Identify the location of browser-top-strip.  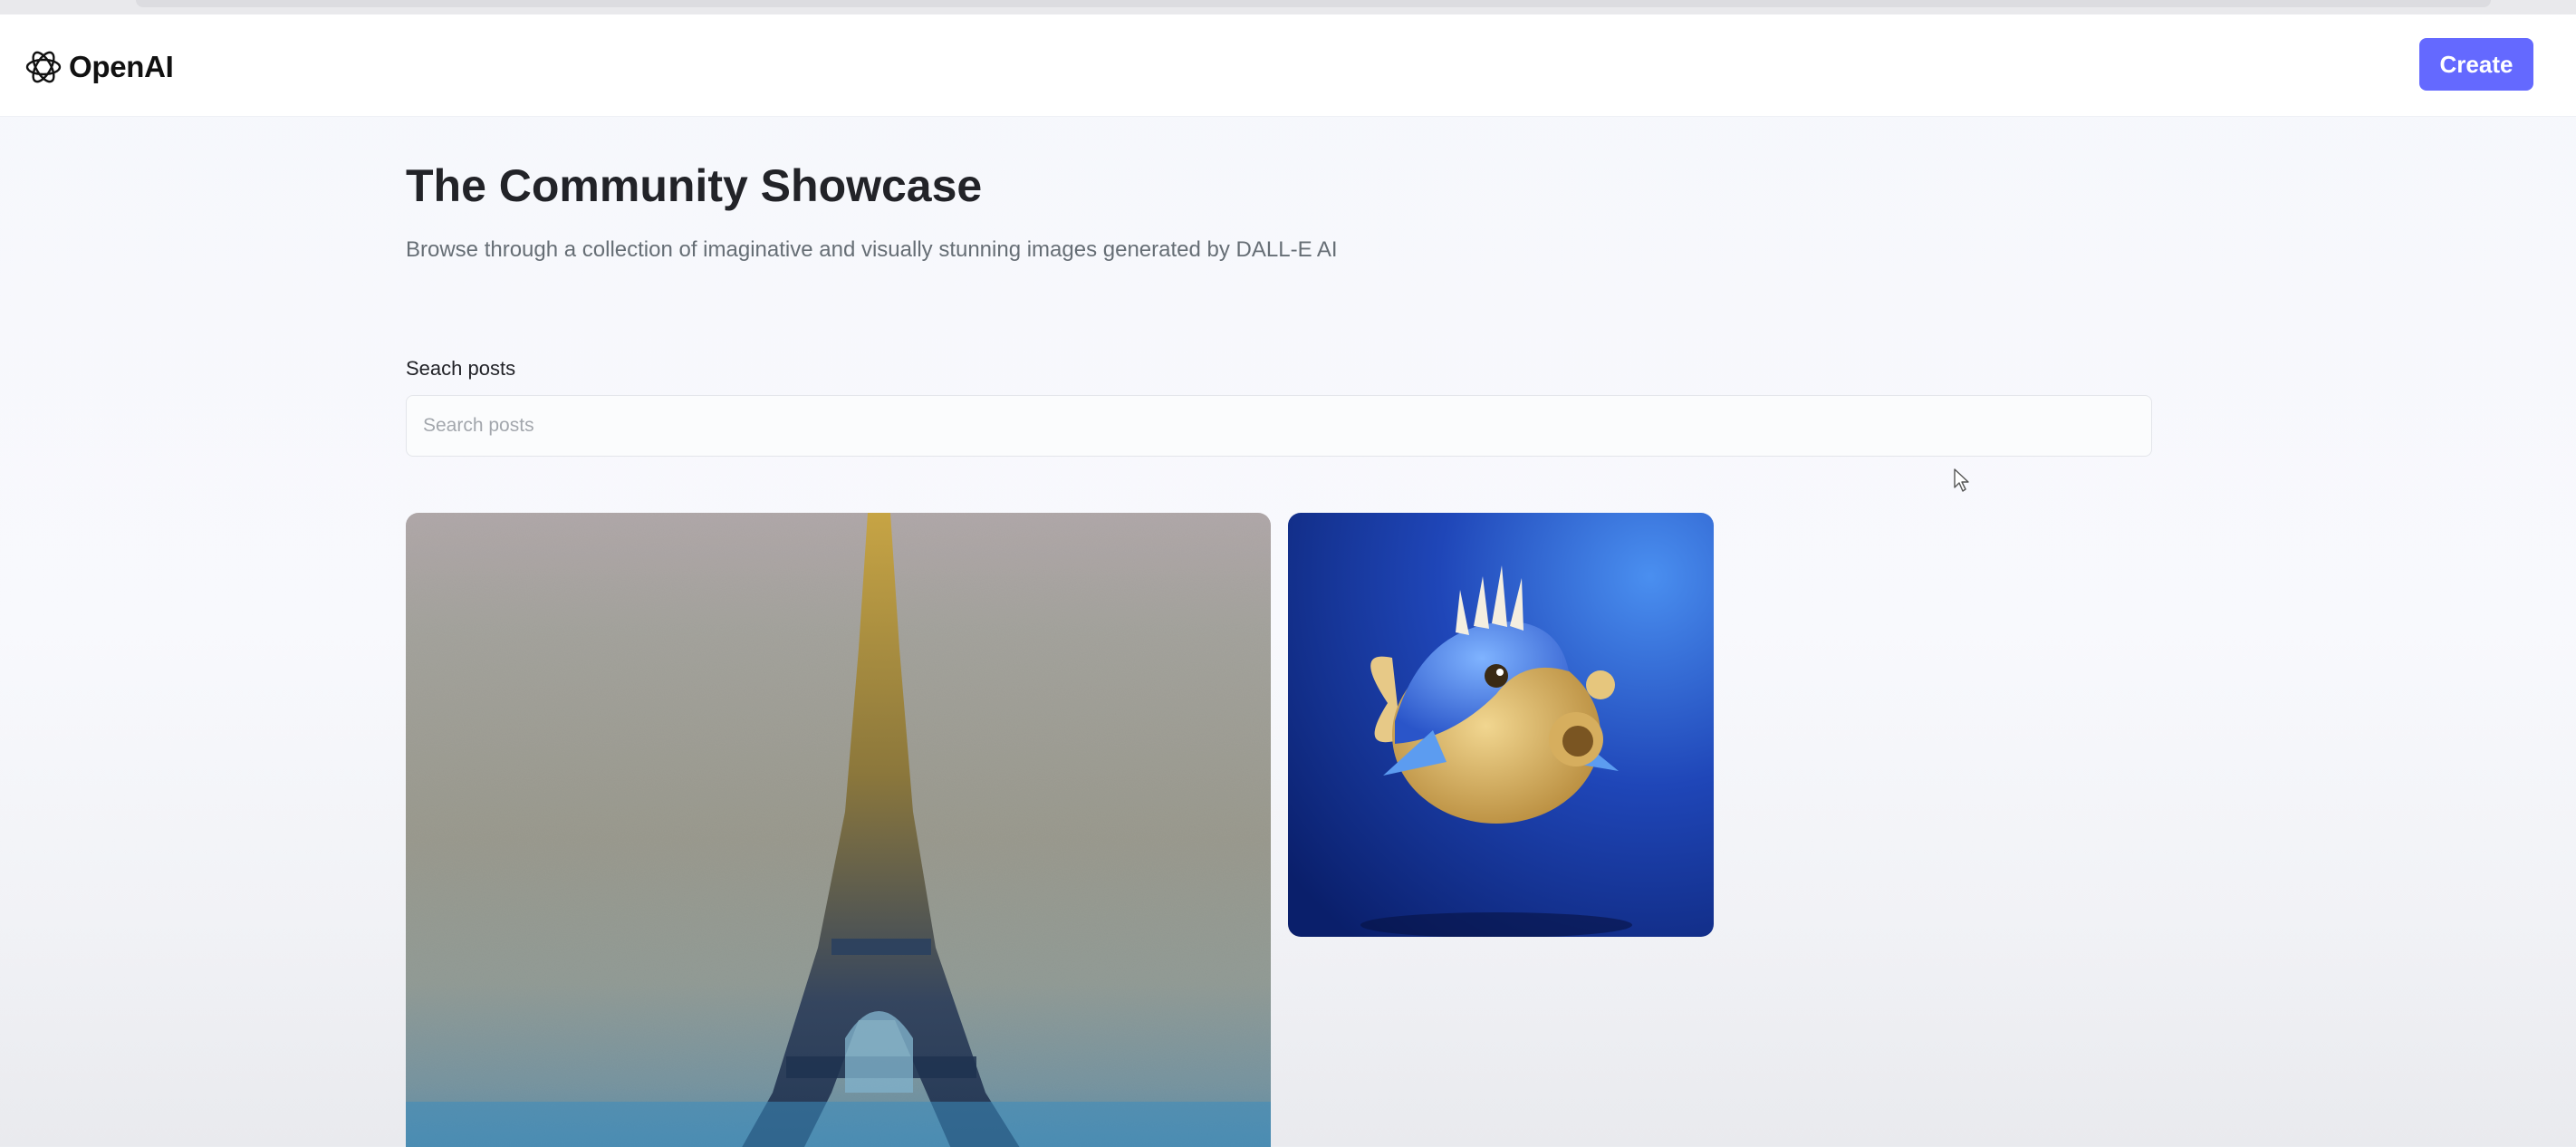
(1288, 7).